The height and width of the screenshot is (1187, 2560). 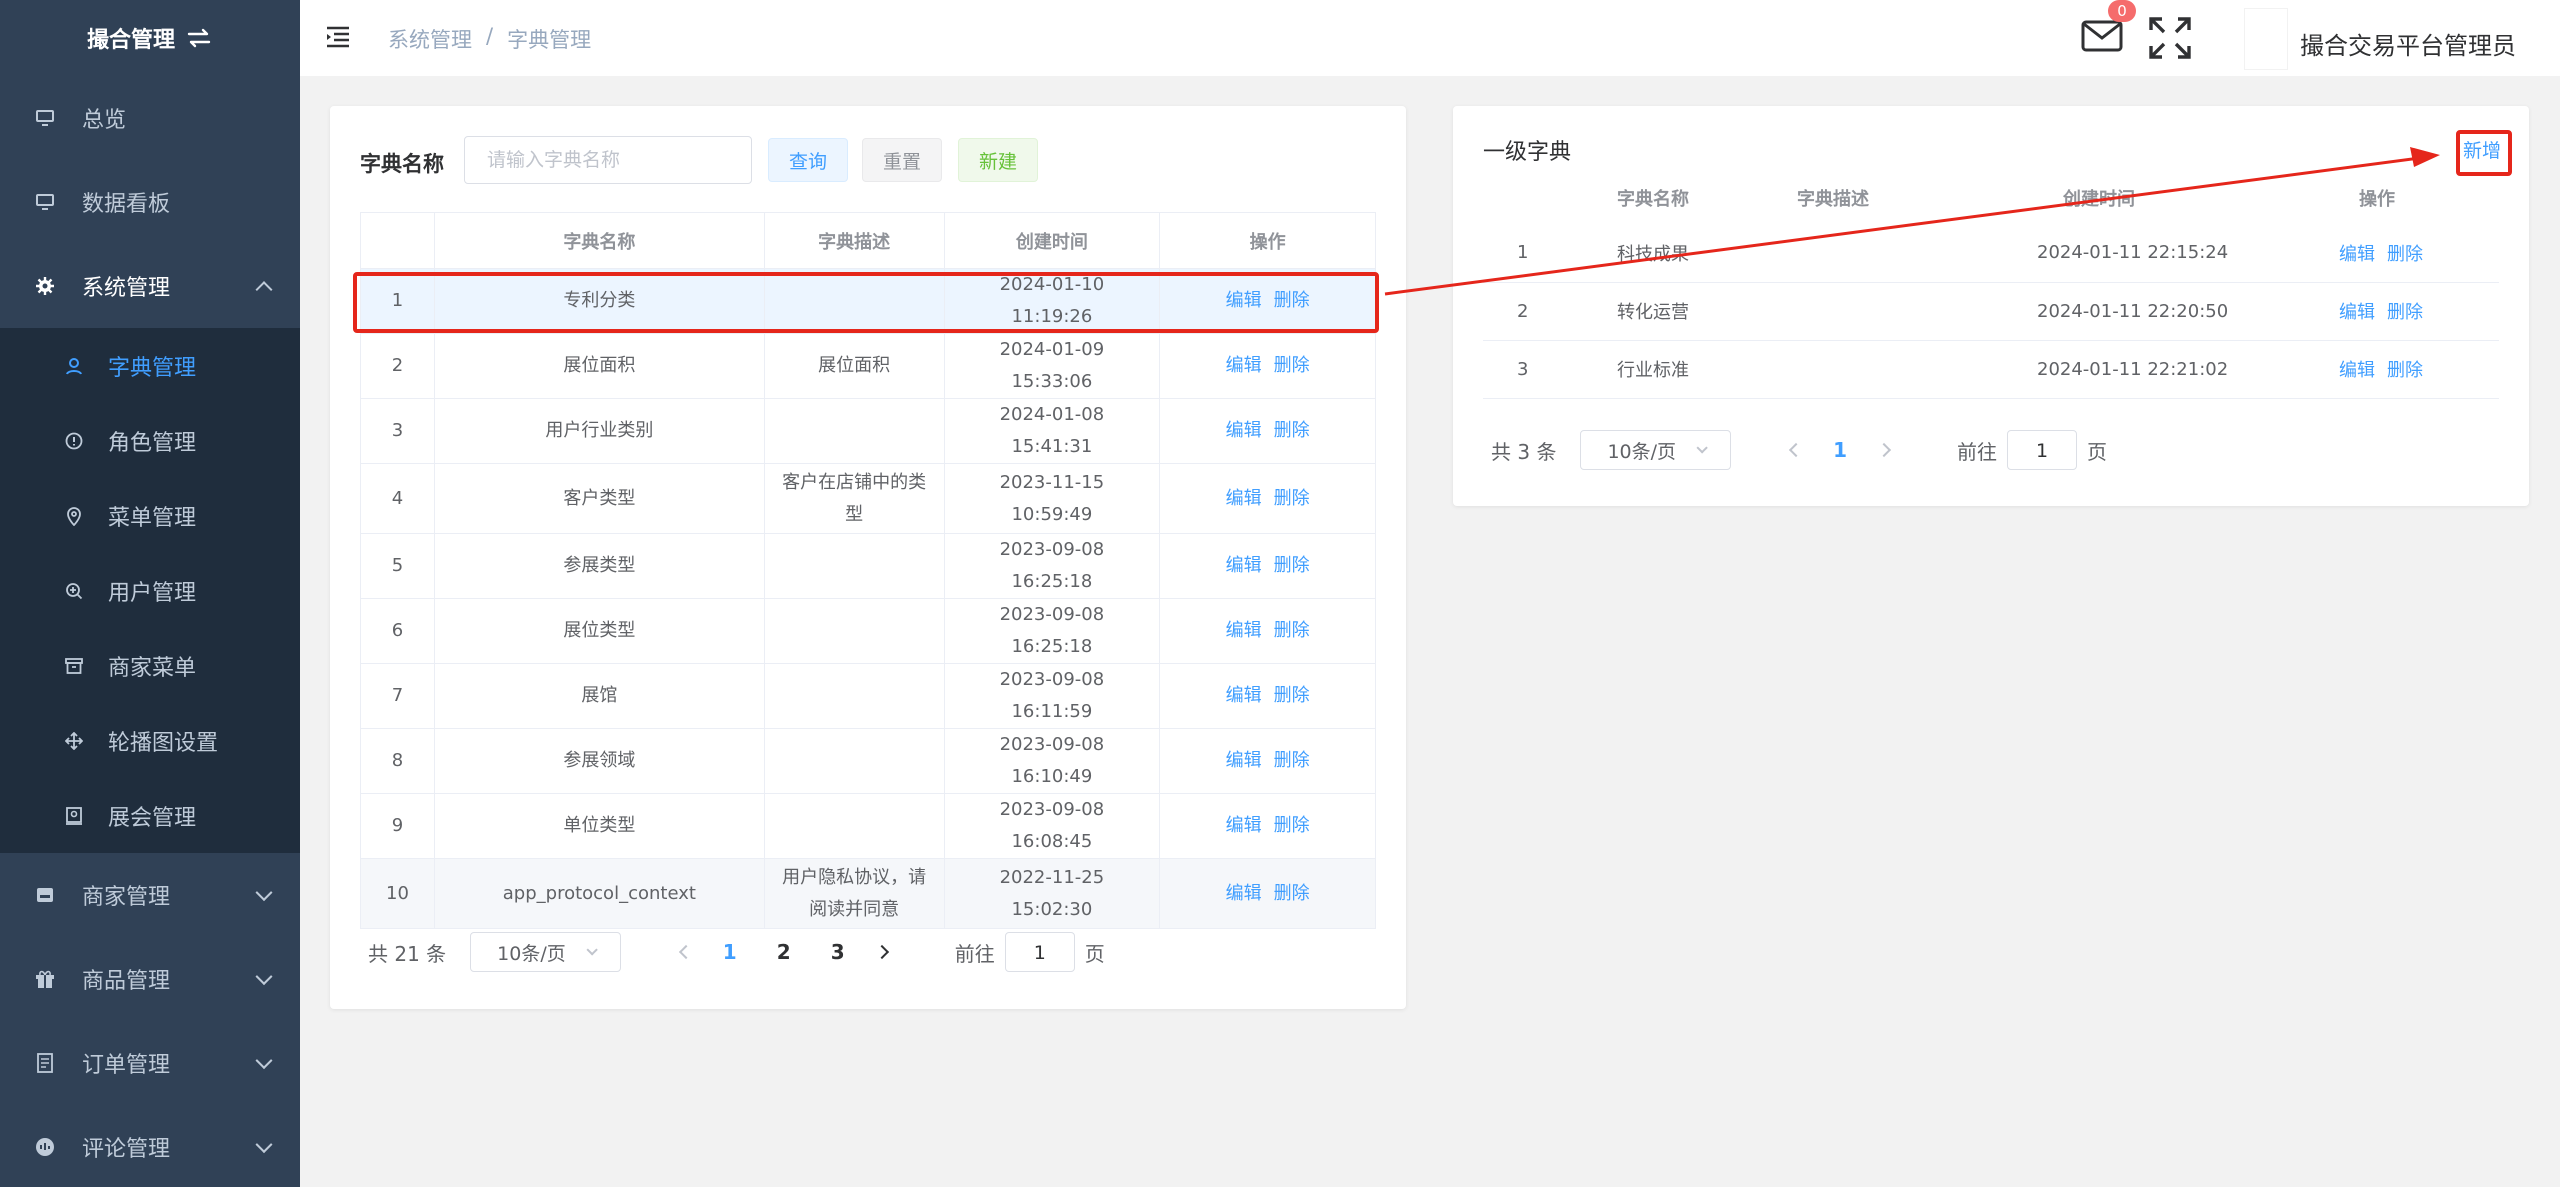 What do you see at coordinates (1527, 152) in the screenshot?
I see `panel-title: 一级字典` at bounding box center [1527, 152].